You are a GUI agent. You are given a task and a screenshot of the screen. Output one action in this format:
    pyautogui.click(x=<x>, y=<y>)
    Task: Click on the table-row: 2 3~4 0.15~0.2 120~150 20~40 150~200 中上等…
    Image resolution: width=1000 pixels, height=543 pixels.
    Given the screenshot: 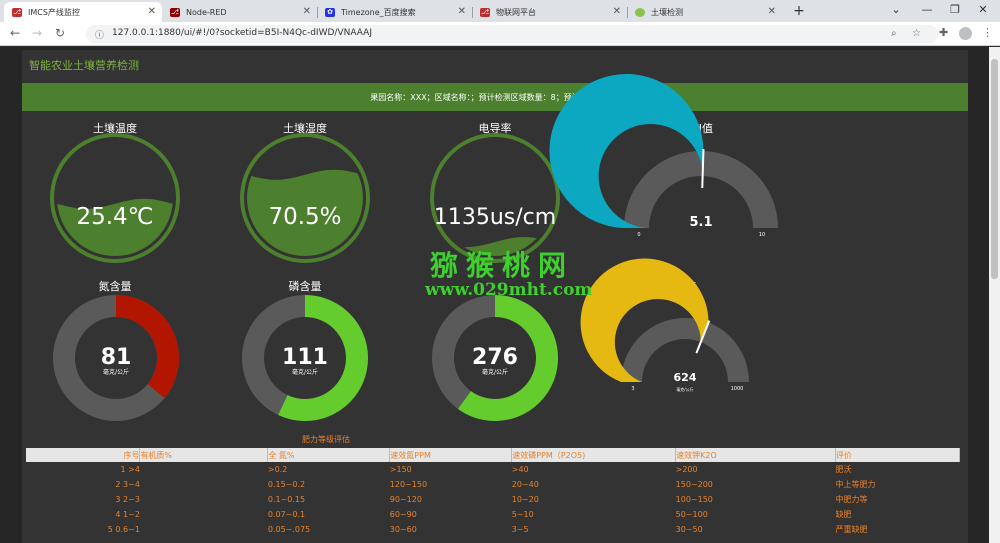 What is the action you would take?
    pyautogui.click(x=493, y=484)
    